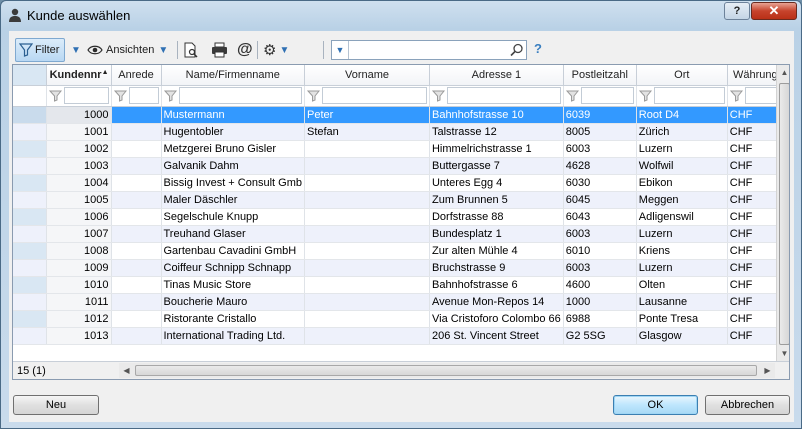  What do you see at coordinates (600, 166) in the screenshot?
I see `table-cell: 4628` at bounding box center [600, 166].